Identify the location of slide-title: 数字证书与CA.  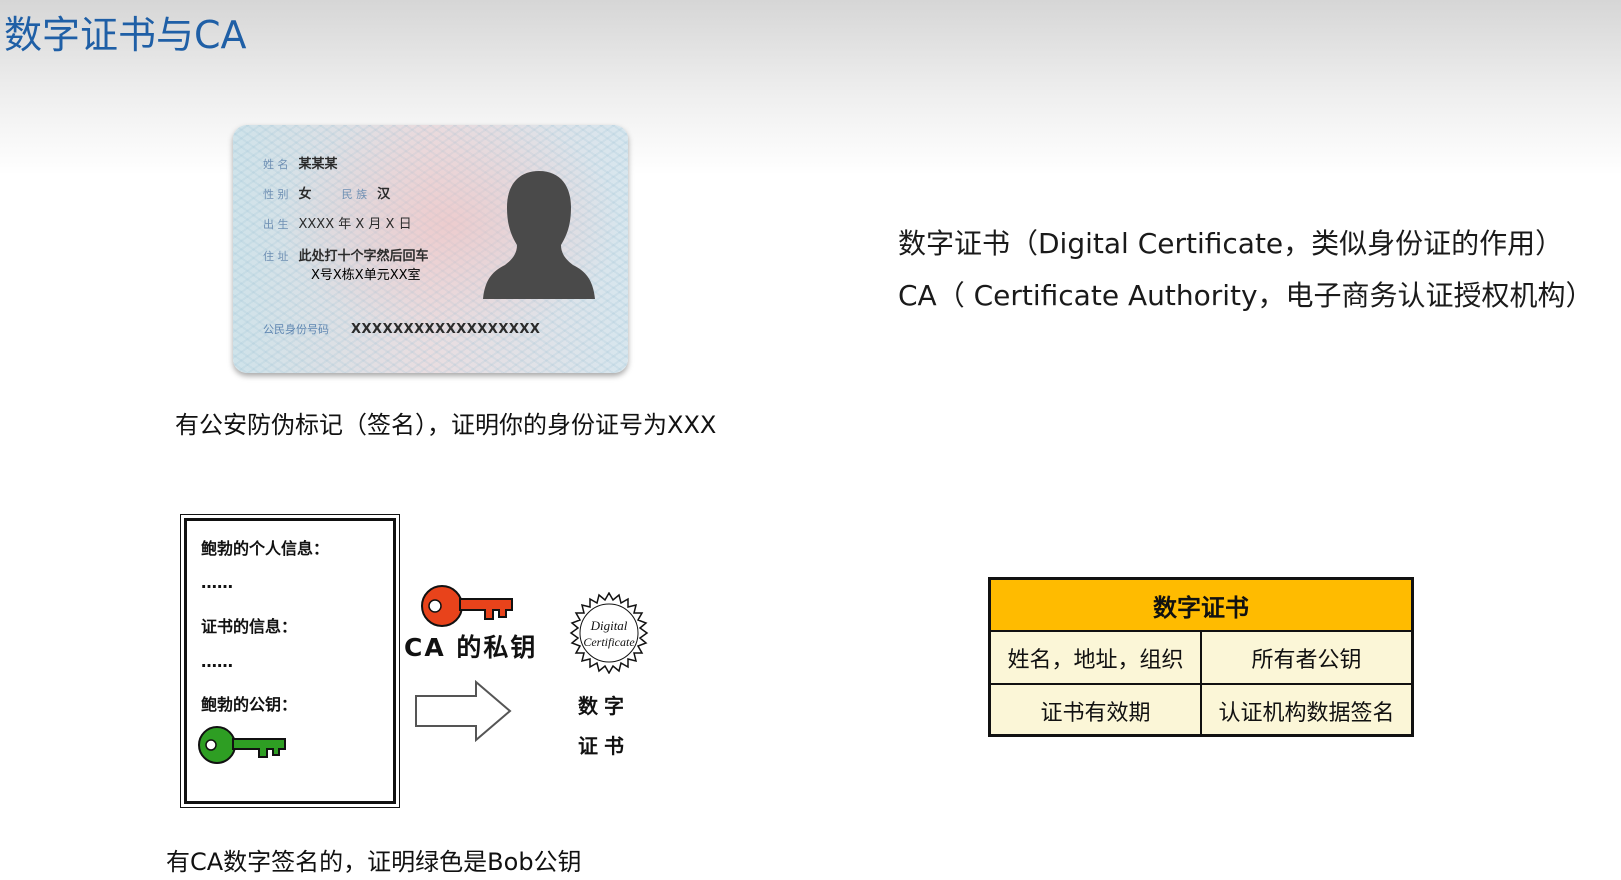
(125, 35).